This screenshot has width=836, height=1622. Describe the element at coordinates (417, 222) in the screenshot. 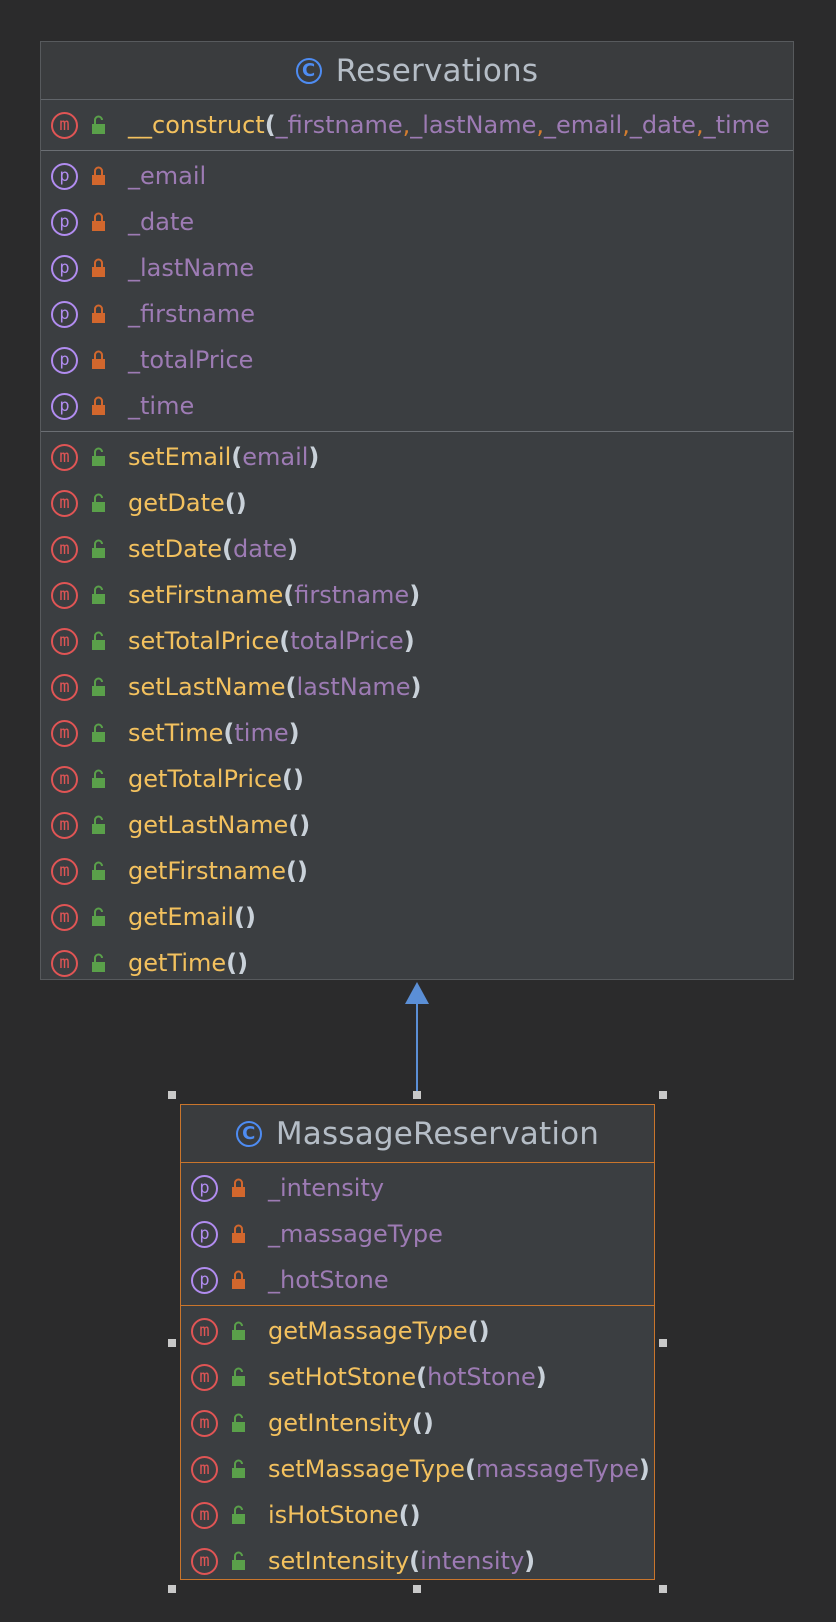

I see `field-row: p _date` at that location.